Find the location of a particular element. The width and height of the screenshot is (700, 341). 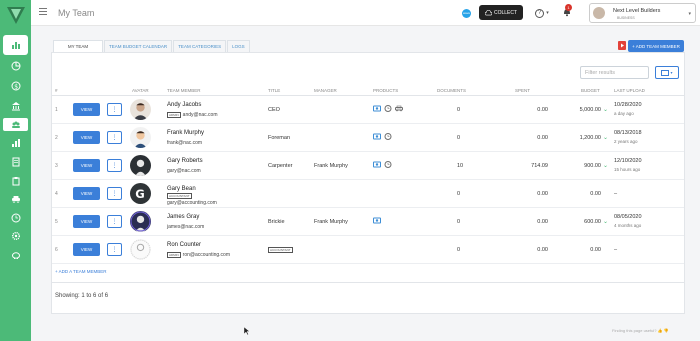

sidebar-item-analytics is located at coordinates (15, 143).